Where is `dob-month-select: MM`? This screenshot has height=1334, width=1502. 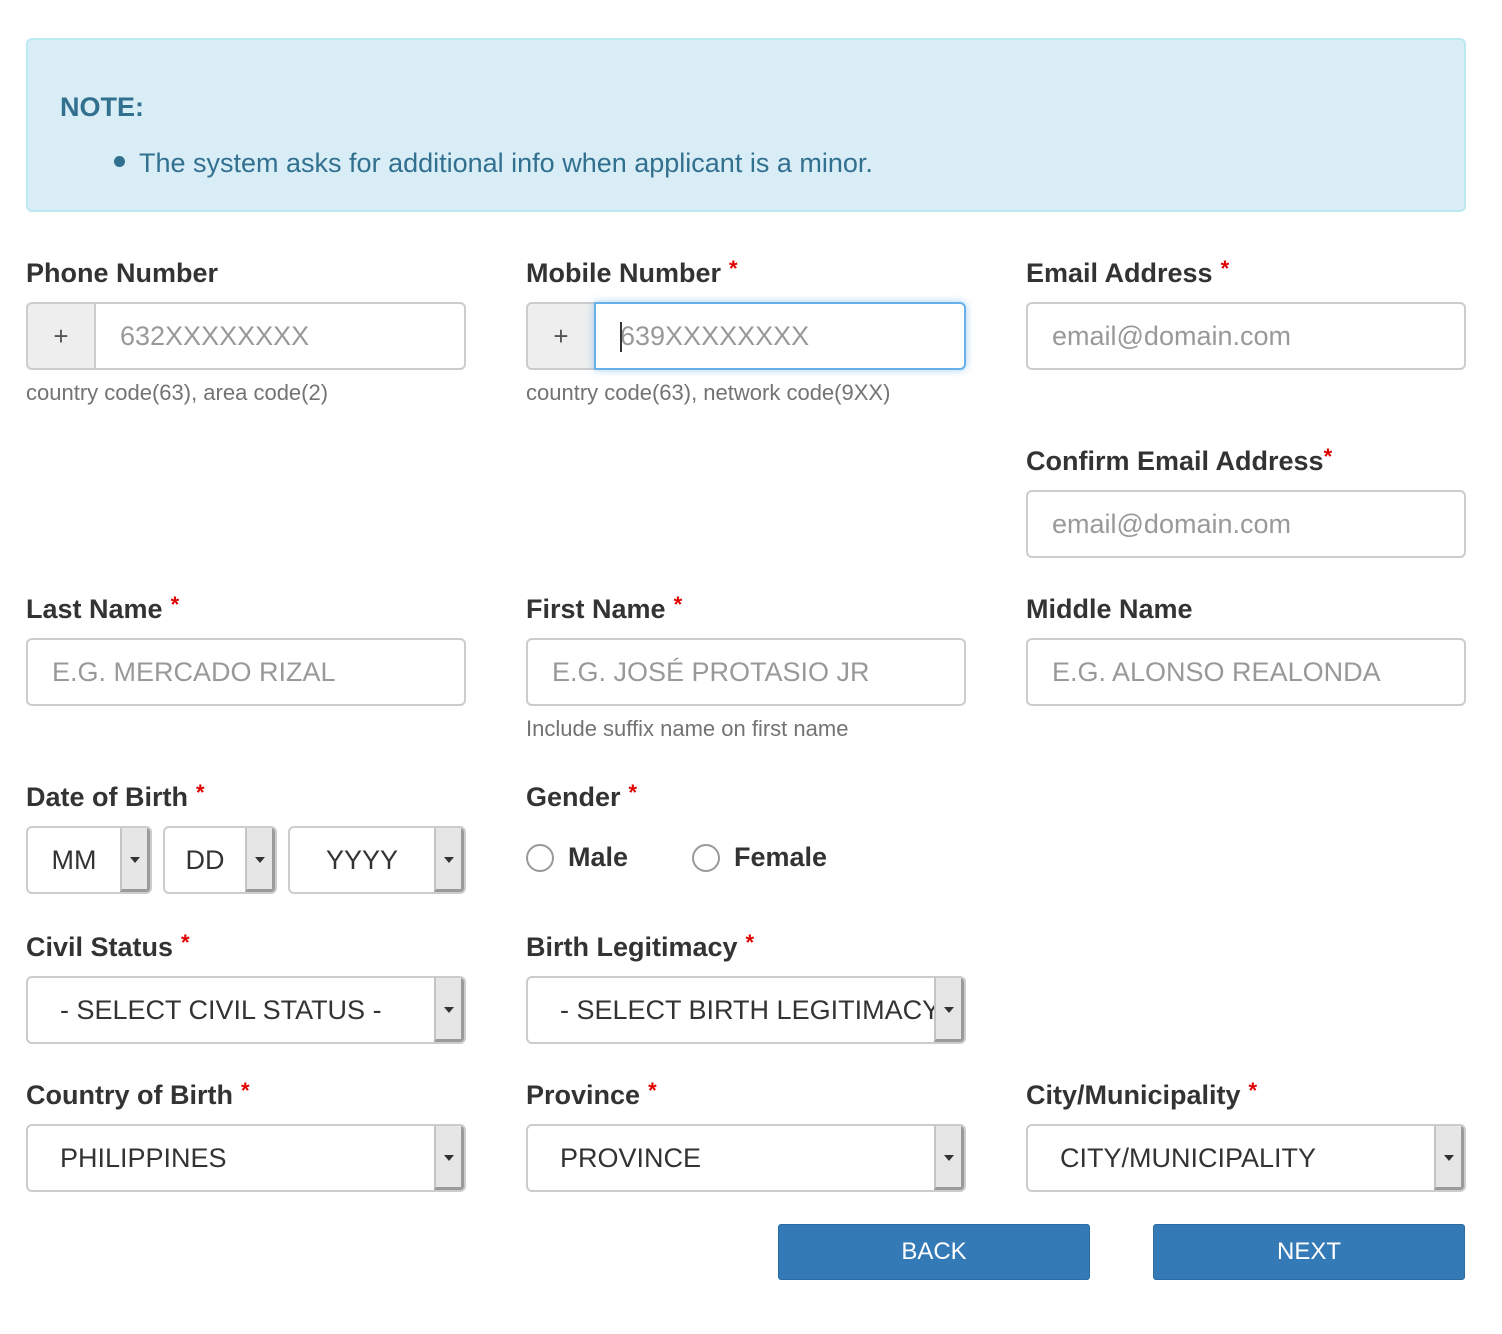 dob-month-select: MM is located at coordinates (89, 860).